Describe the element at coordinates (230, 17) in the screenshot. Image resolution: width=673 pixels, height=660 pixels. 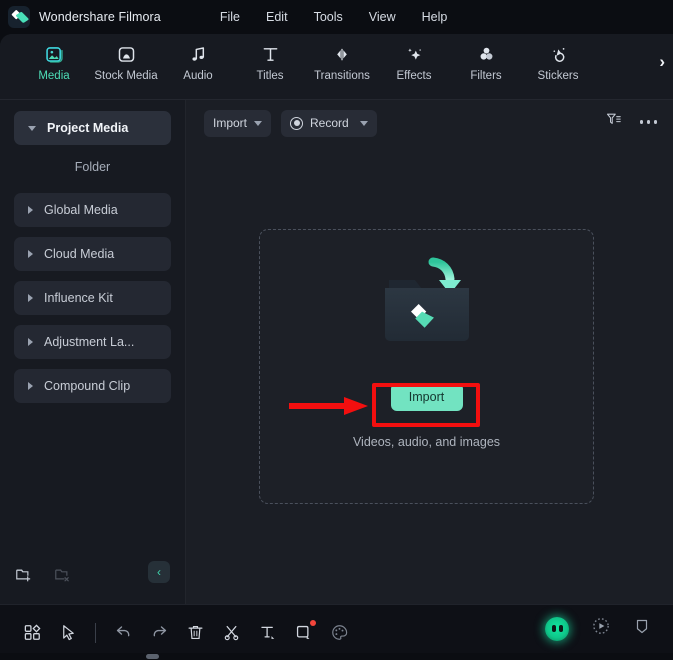
I see `menu-item-file: File` at that location.